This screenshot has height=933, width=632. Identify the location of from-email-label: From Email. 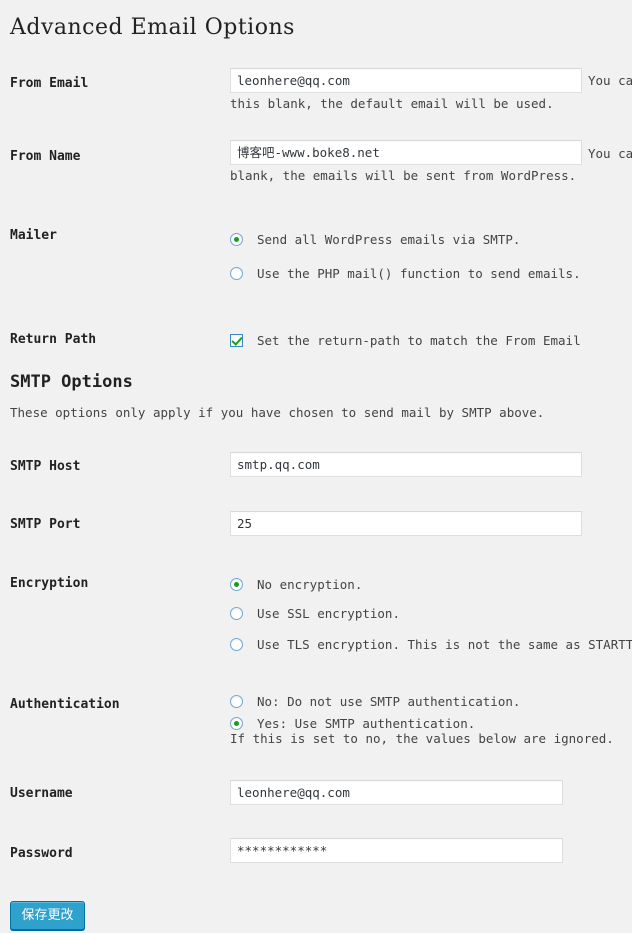
(49, 83).